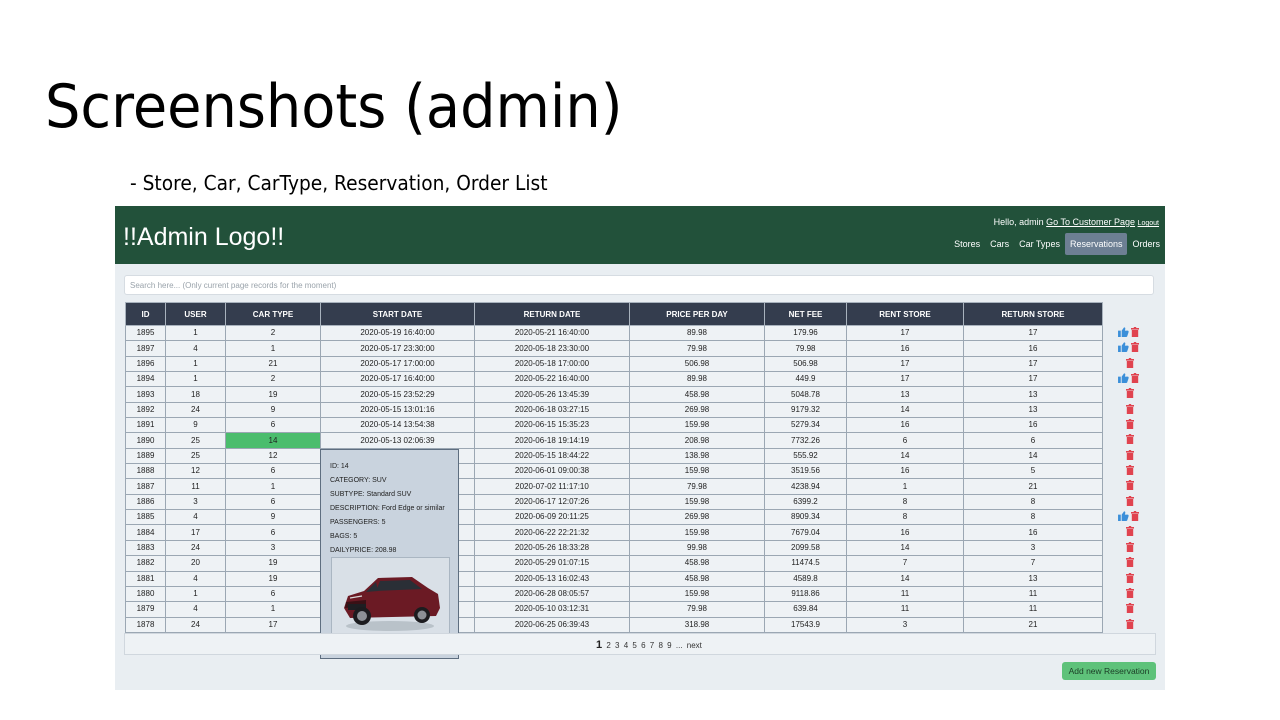 The image size is (1280, 720). What do you see at coordinates (614, 517) in the screenshot?
I see `table-row: 1885 4 9 2020-06-09 20:11:25 269.98 8909.34 8 8` at bounding box center [614, 517].